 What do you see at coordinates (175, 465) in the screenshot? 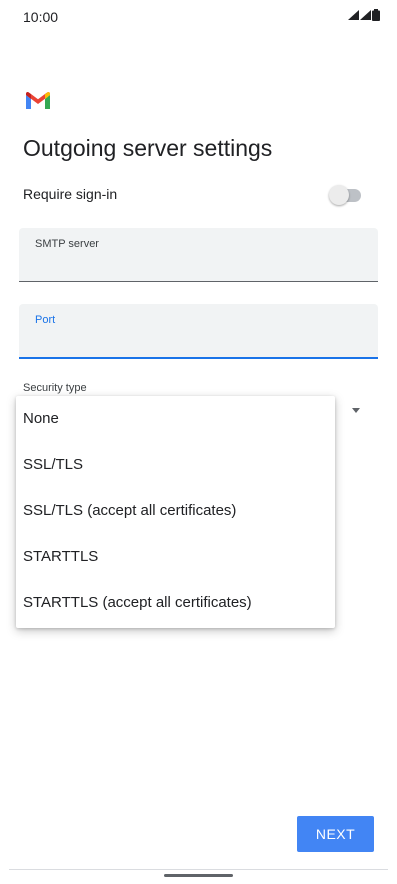
I see `menu-item-ssl-tls: SSL/TLS` at bounding box center [175, 465].